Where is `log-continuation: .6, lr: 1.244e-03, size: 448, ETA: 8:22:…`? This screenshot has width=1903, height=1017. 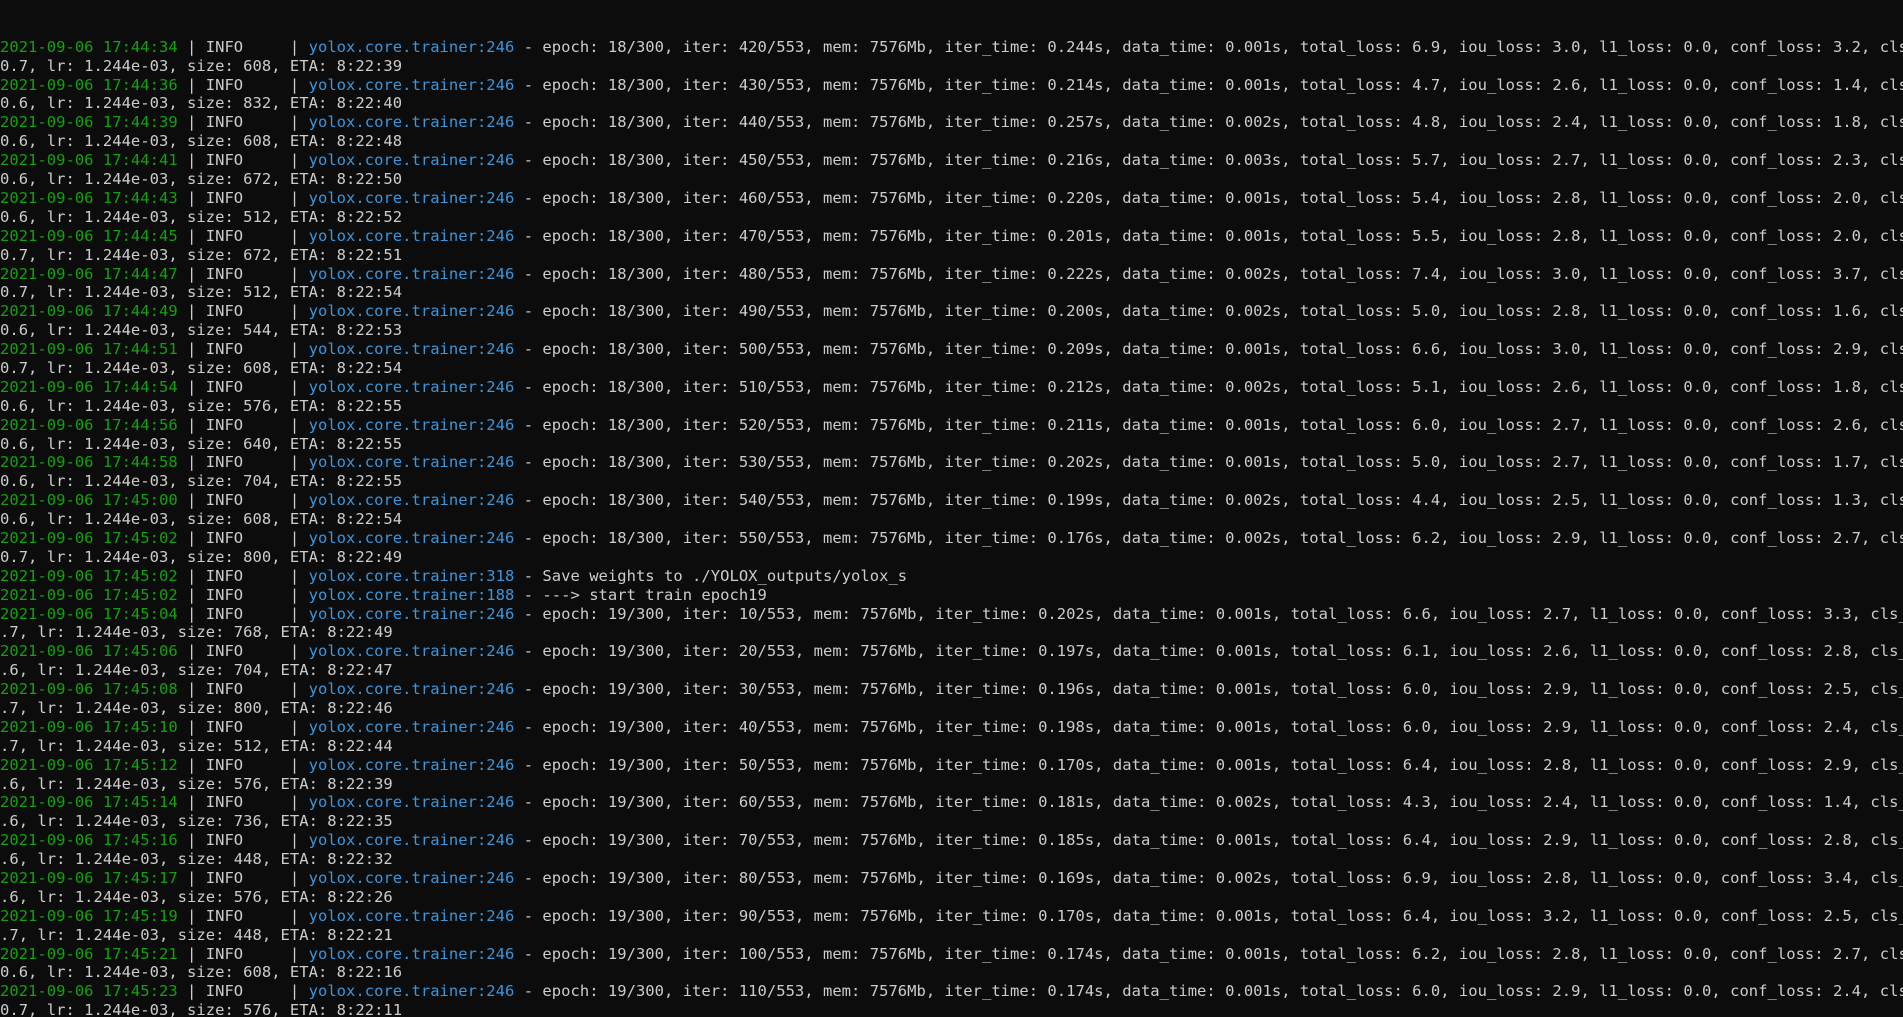 log-continuation: .6, lr: 1.244e-03, size: 448, ETA: 8:22:… is located at coordinates (196, 859).